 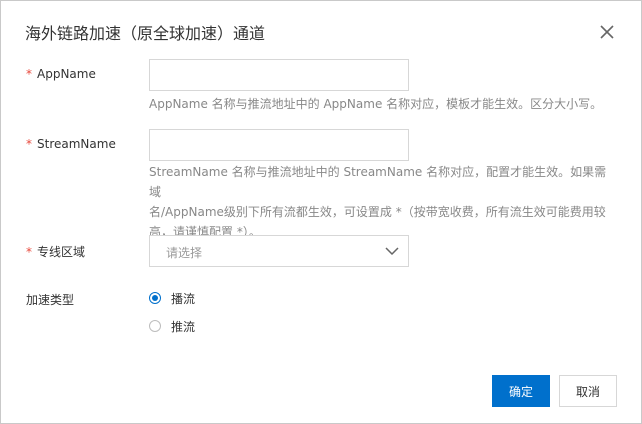 I want to click on cancel-button: 取消, so click(x=588, y=391).